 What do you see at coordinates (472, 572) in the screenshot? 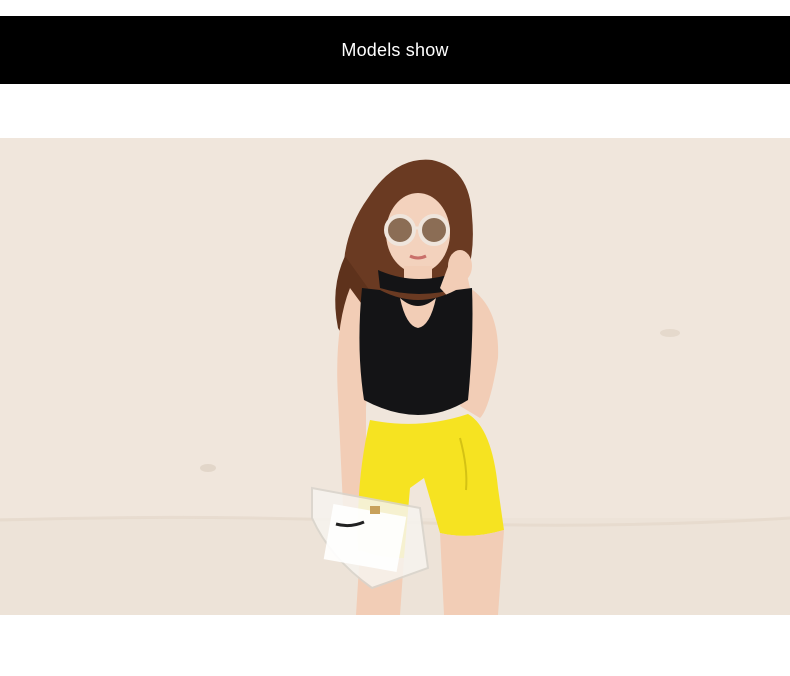
I see `right-leg` at bounding box center [472, 572].